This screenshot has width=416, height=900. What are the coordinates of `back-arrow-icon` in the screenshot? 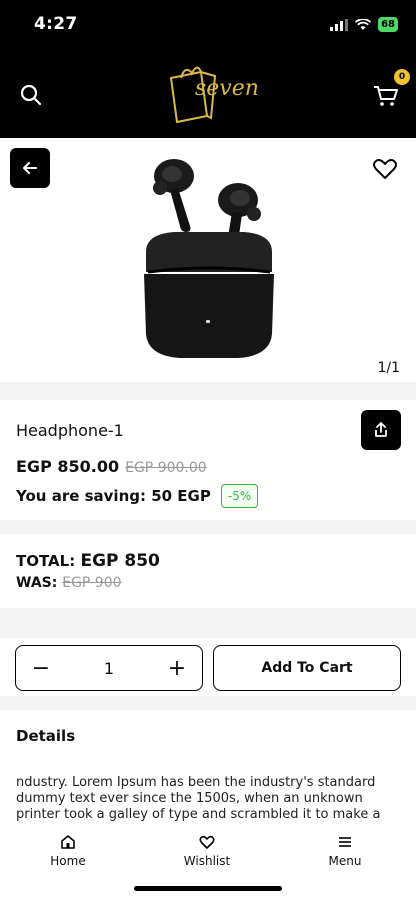 It's located at (30, 168).